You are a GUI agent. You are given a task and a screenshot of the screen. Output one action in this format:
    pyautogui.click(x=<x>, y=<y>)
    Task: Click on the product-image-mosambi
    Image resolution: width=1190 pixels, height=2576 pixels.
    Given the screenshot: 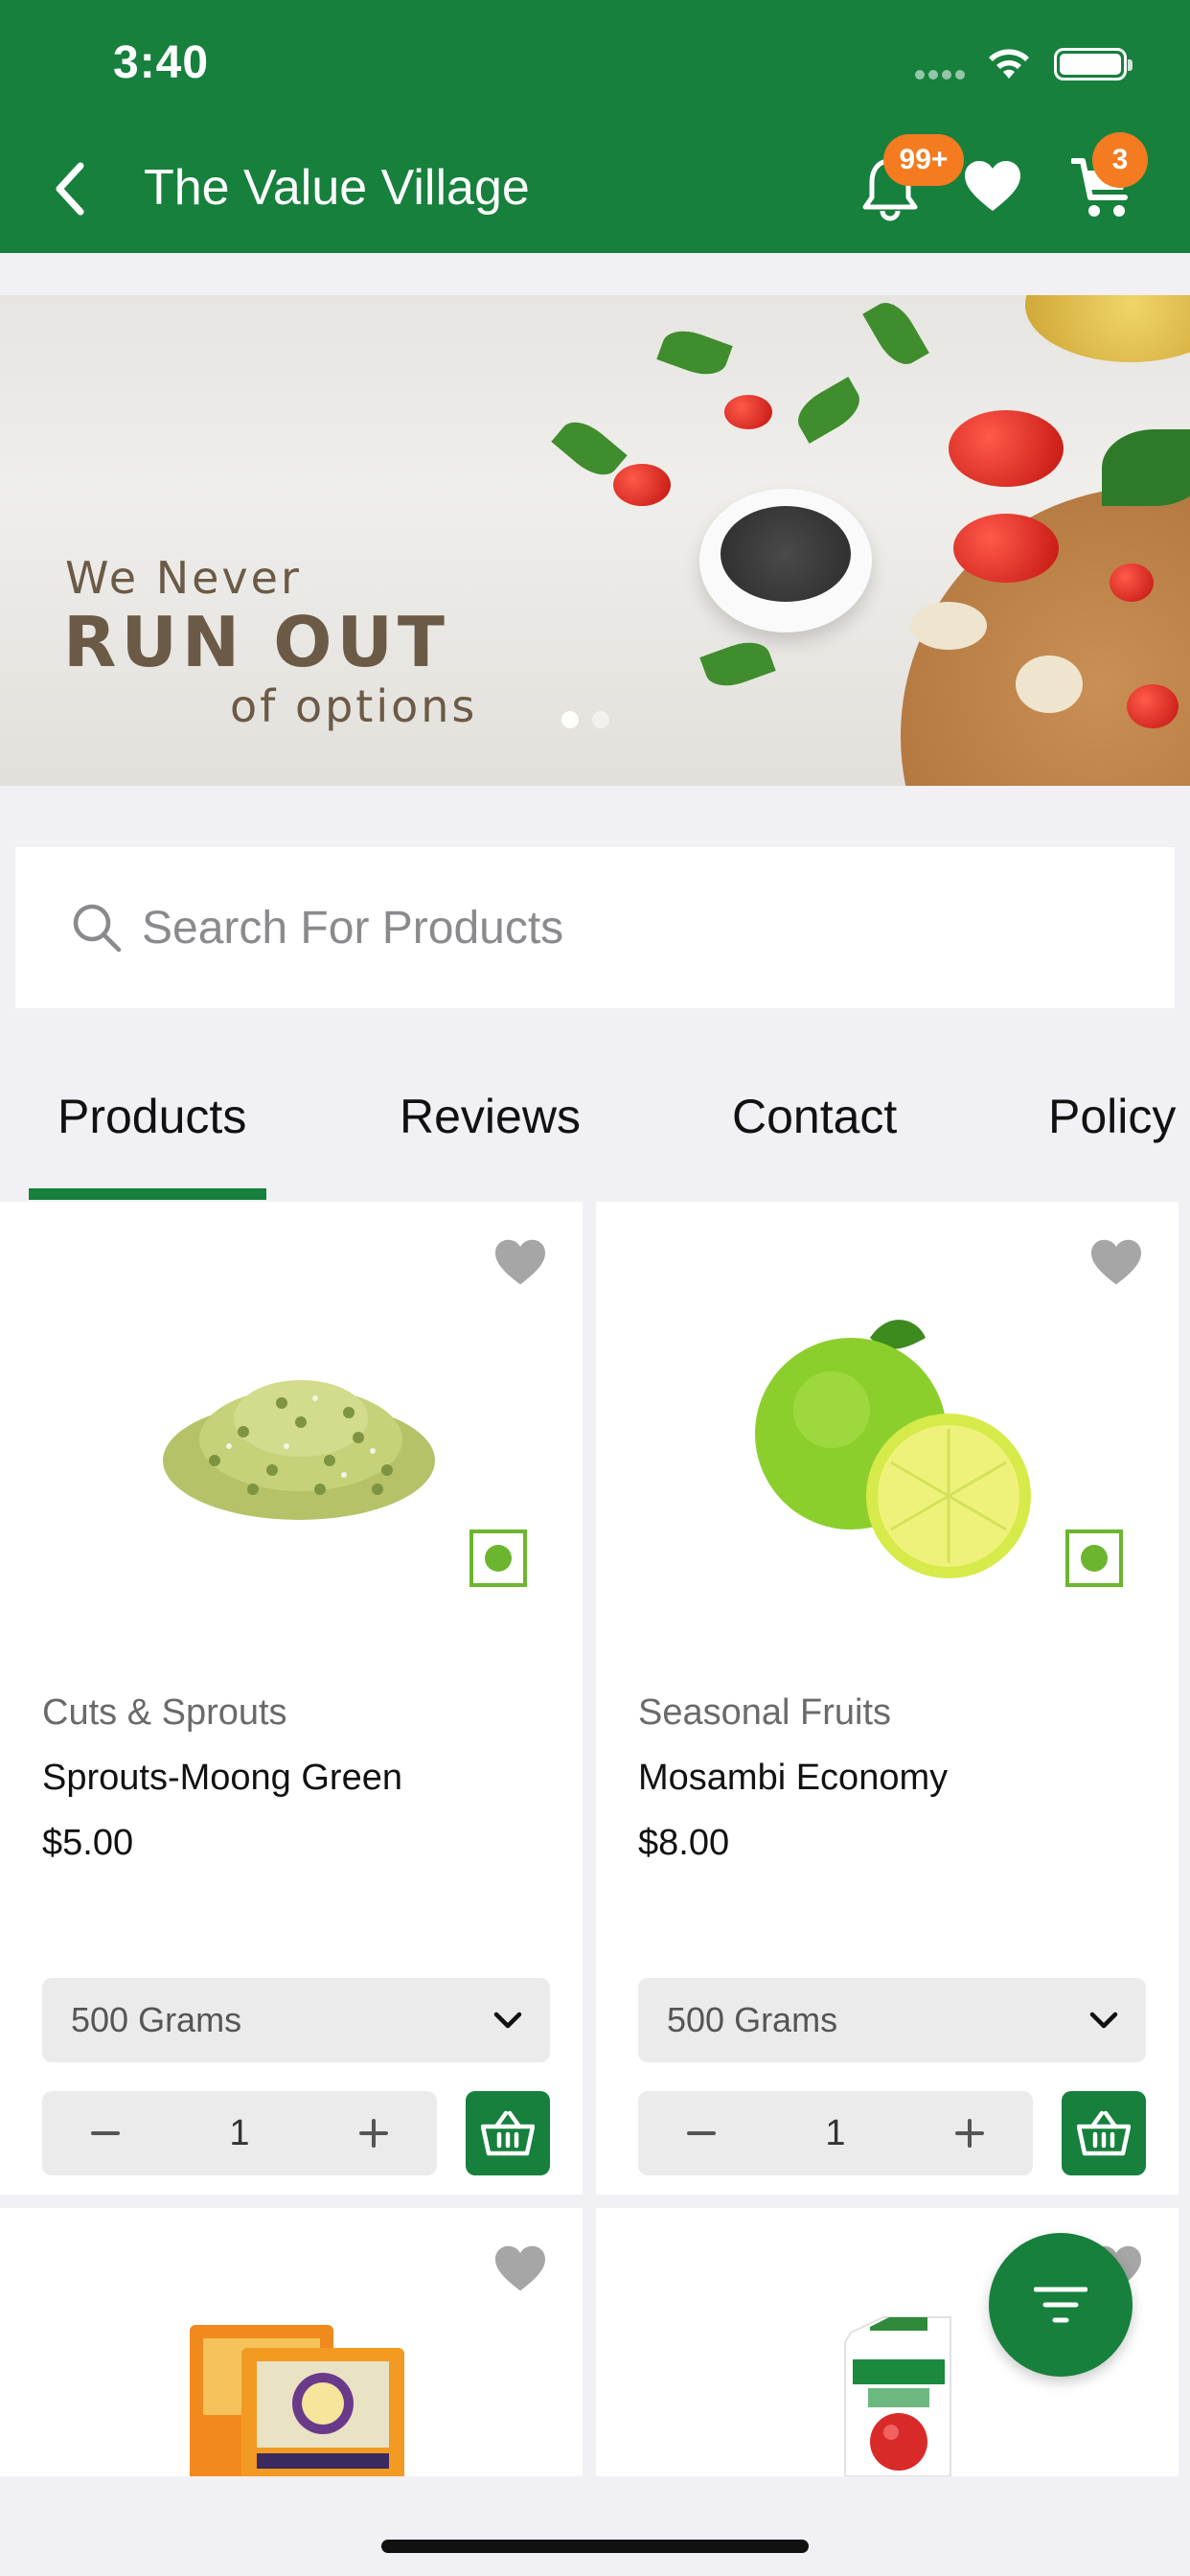 What is the action you would take?
    pyautogui.click(x=893, y=1449)
    